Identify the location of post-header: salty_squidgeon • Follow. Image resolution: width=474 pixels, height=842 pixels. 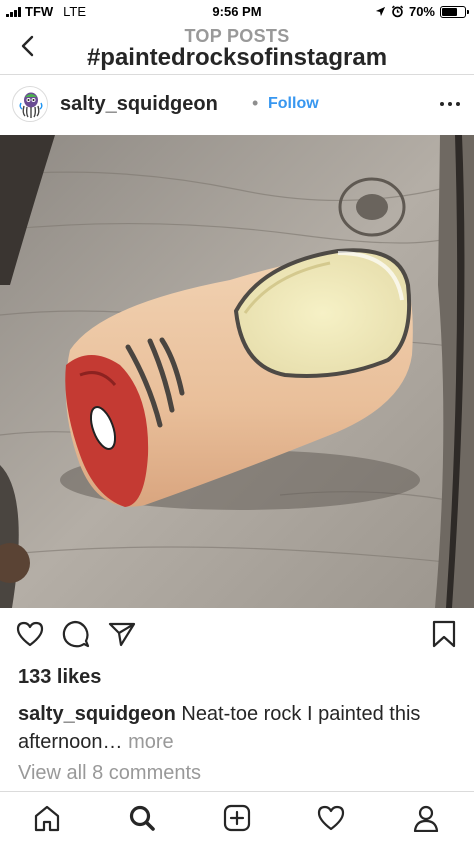
(237, 106).